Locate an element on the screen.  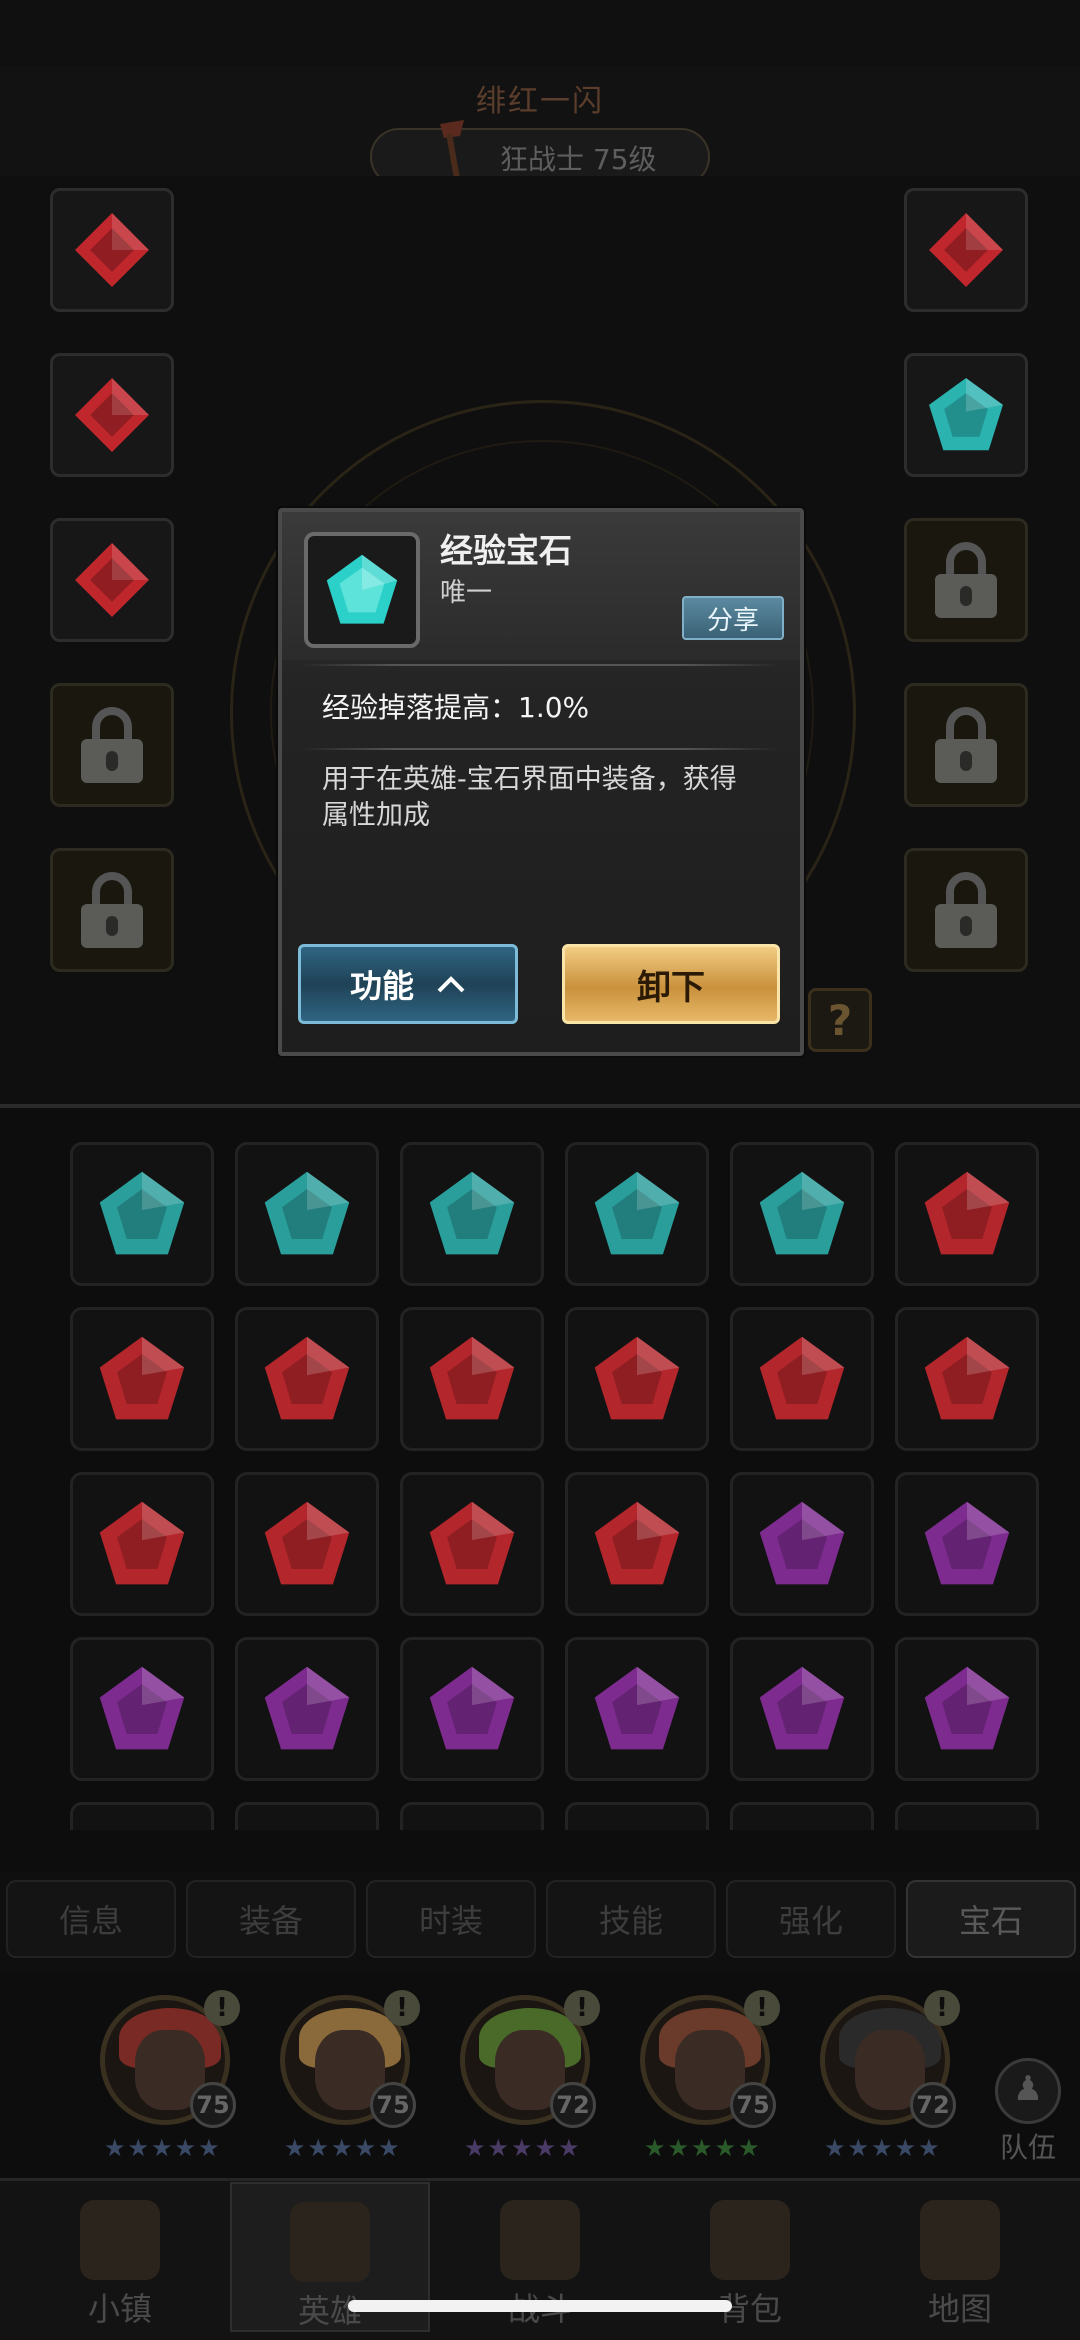
nav-map: 地图 is located at coordinates (960, 2257).